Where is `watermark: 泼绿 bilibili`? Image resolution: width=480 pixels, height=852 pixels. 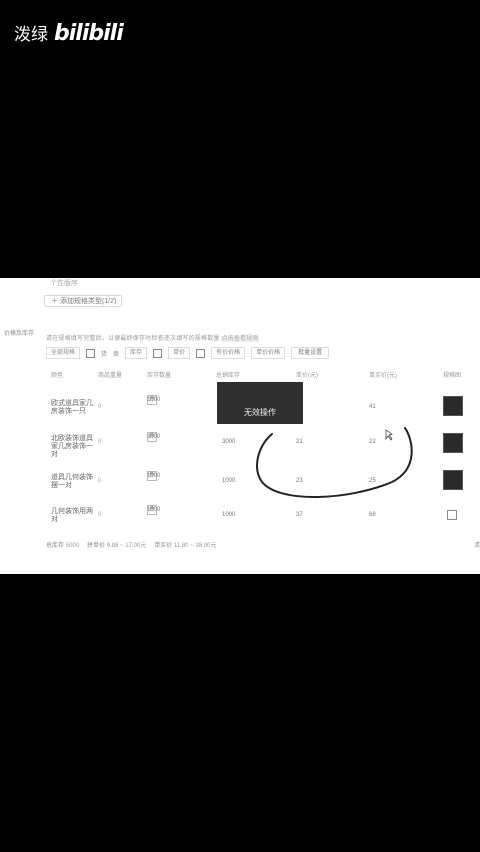 watermark: 泼绿 bilibili is located at coordinates (69, 33).